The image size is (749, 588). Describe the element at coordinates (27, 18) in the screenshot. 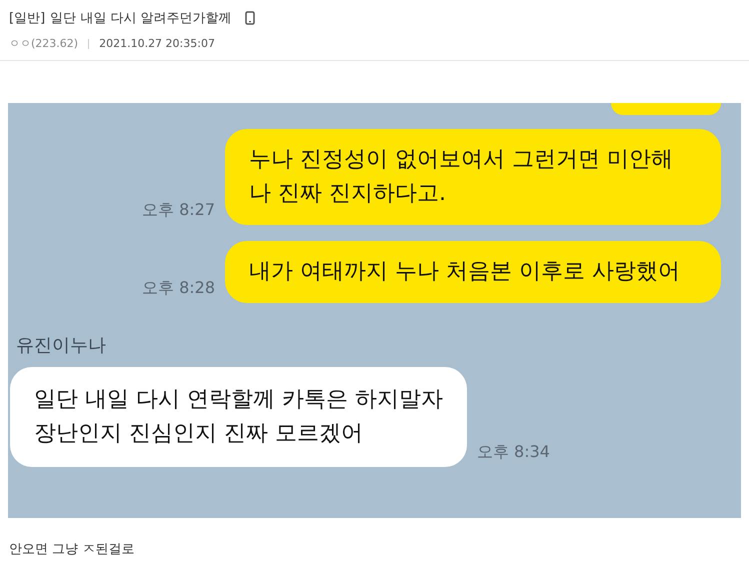

I see `post-category: [일반]` at that location.